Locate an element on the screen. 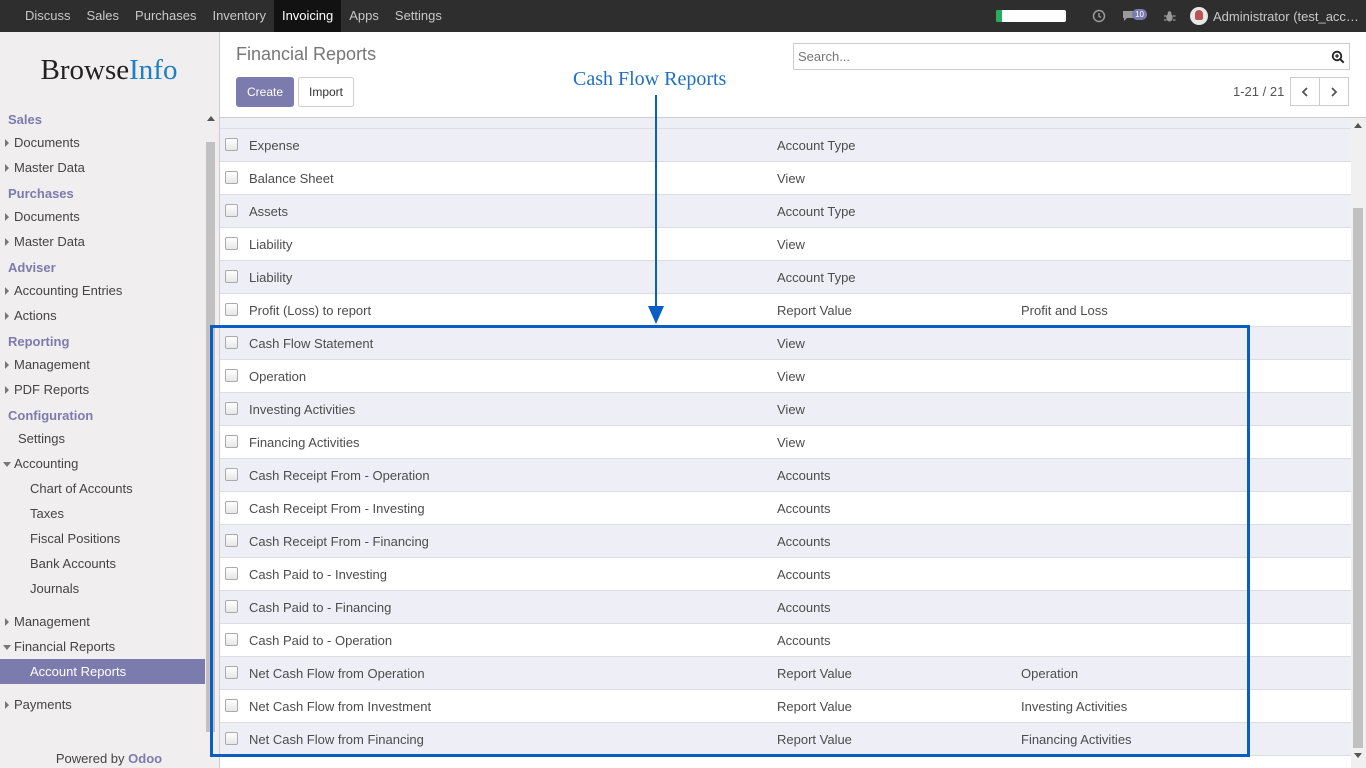 Image resolution: width=1366 pixels, height=768 pixels. clock-icon is located at coordinates (1099, 16).